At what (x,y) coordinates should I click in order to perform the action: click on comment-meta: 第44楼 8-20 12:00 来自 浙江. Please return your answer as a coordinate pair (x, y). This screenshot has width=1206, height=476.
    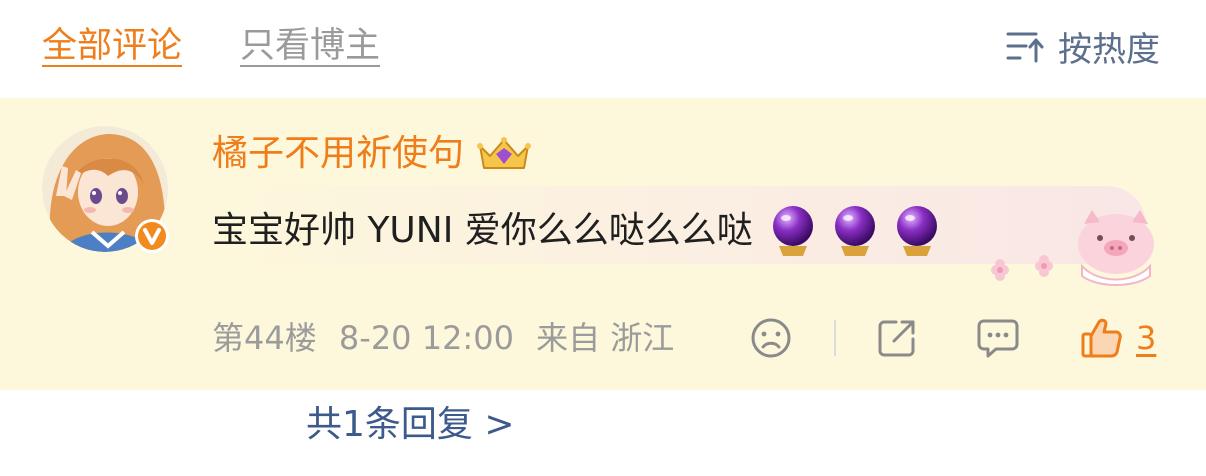
    Looking at the image, I should click on (443, 338).